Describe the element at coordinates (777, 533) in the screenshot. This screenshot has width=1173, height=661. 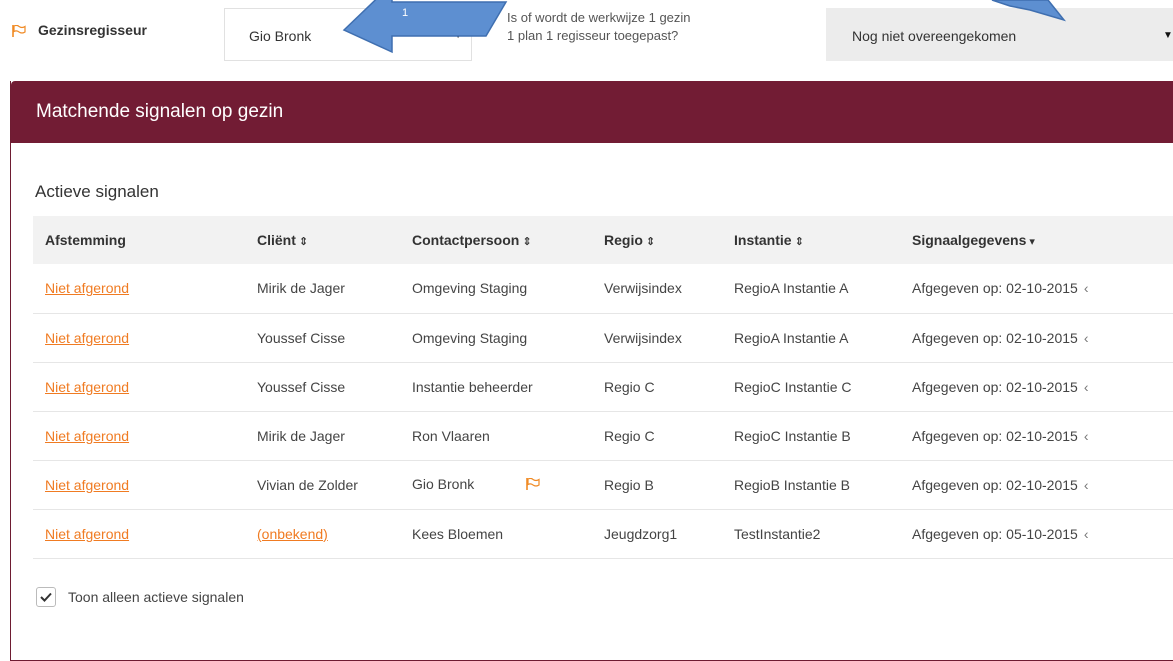
I see `instantie-cell: TestInstantie2` at that location.